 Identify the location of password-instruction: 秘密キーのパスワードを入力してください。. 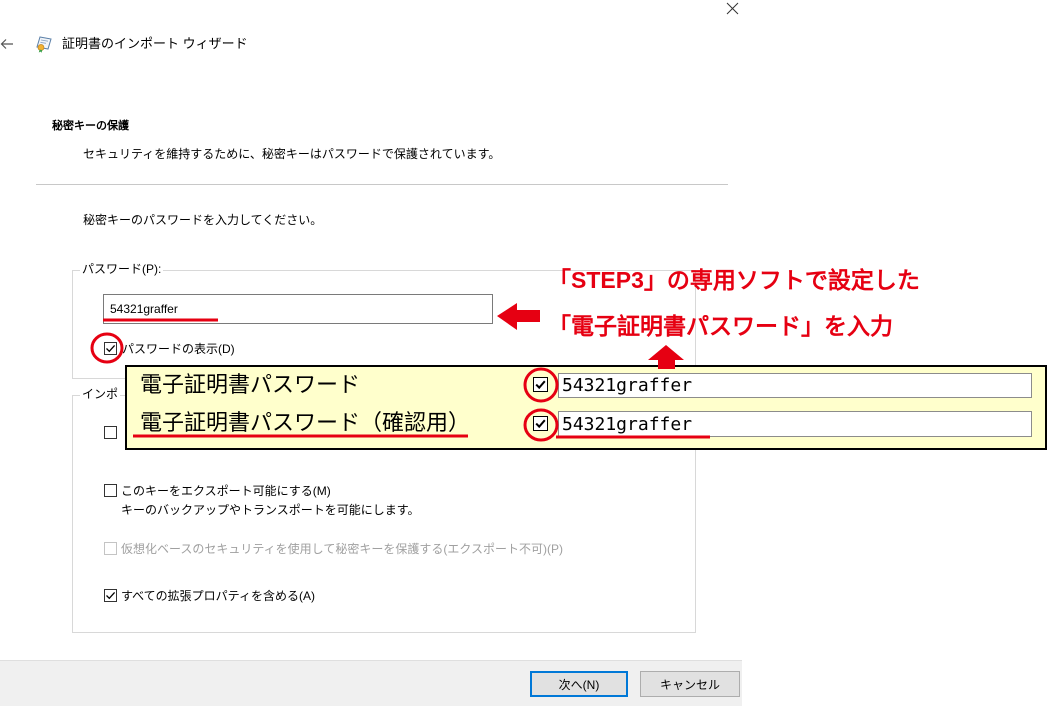
(203, 220).